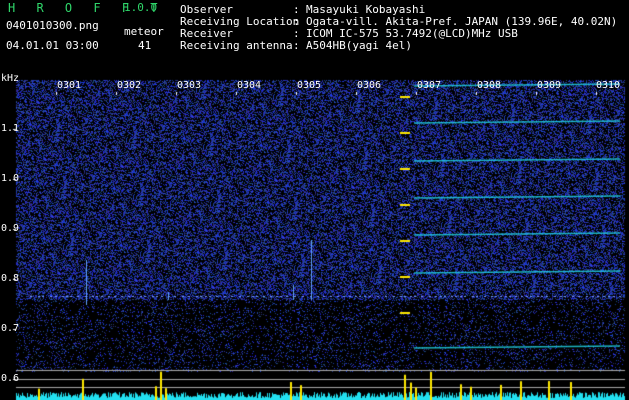 Image resolution: width=629 pixels, height=400 pixels. I want to click on y-axis-unit: kHz, so click(10, 78).